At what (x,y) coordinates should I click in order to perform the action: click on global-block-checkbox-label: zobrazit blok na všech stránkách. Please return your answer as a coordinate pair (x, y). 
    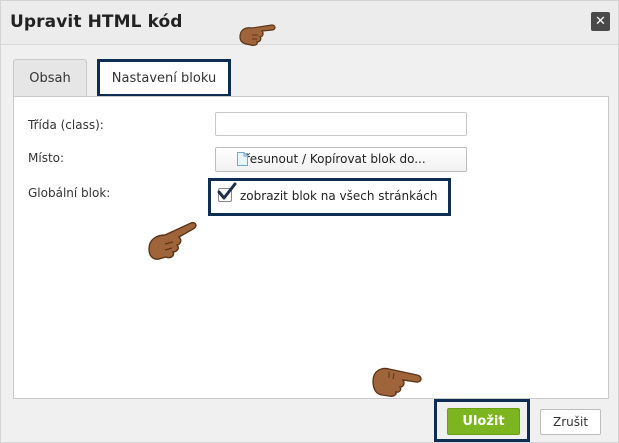
    Looking at the image, I should click on (338, 196).